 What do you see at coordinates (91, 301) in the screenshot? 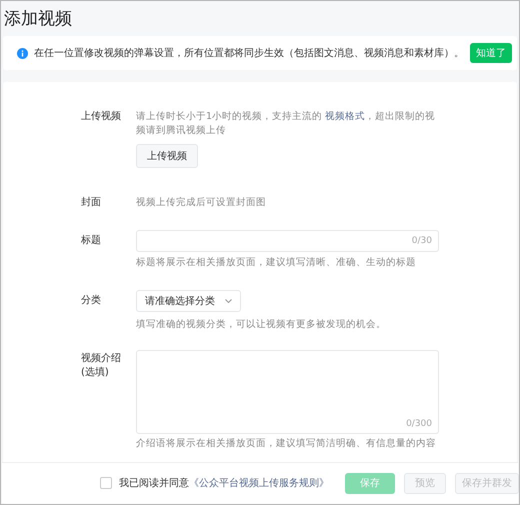
I see `field-label: 分类` at bounding box center [91, 301].